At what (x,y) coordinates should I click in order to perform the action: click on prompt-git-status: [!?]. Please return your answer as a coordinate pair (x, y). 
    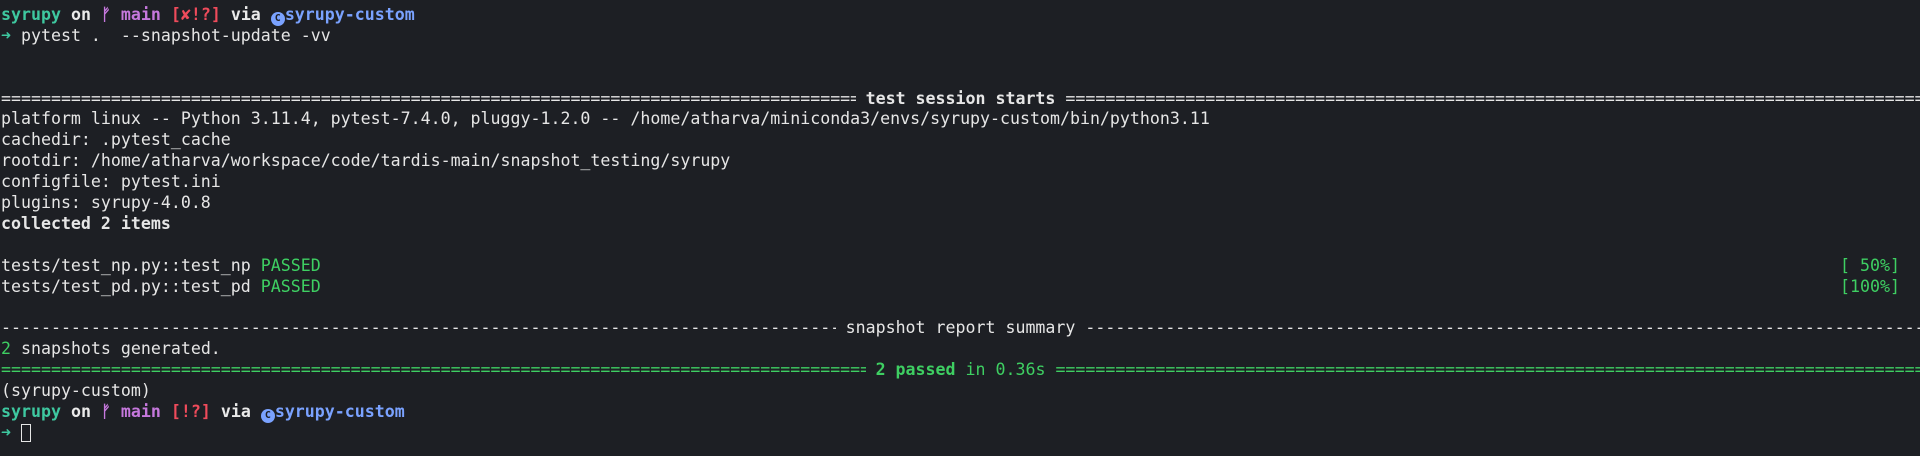
    Looking at the image, I should click on (190, 411).